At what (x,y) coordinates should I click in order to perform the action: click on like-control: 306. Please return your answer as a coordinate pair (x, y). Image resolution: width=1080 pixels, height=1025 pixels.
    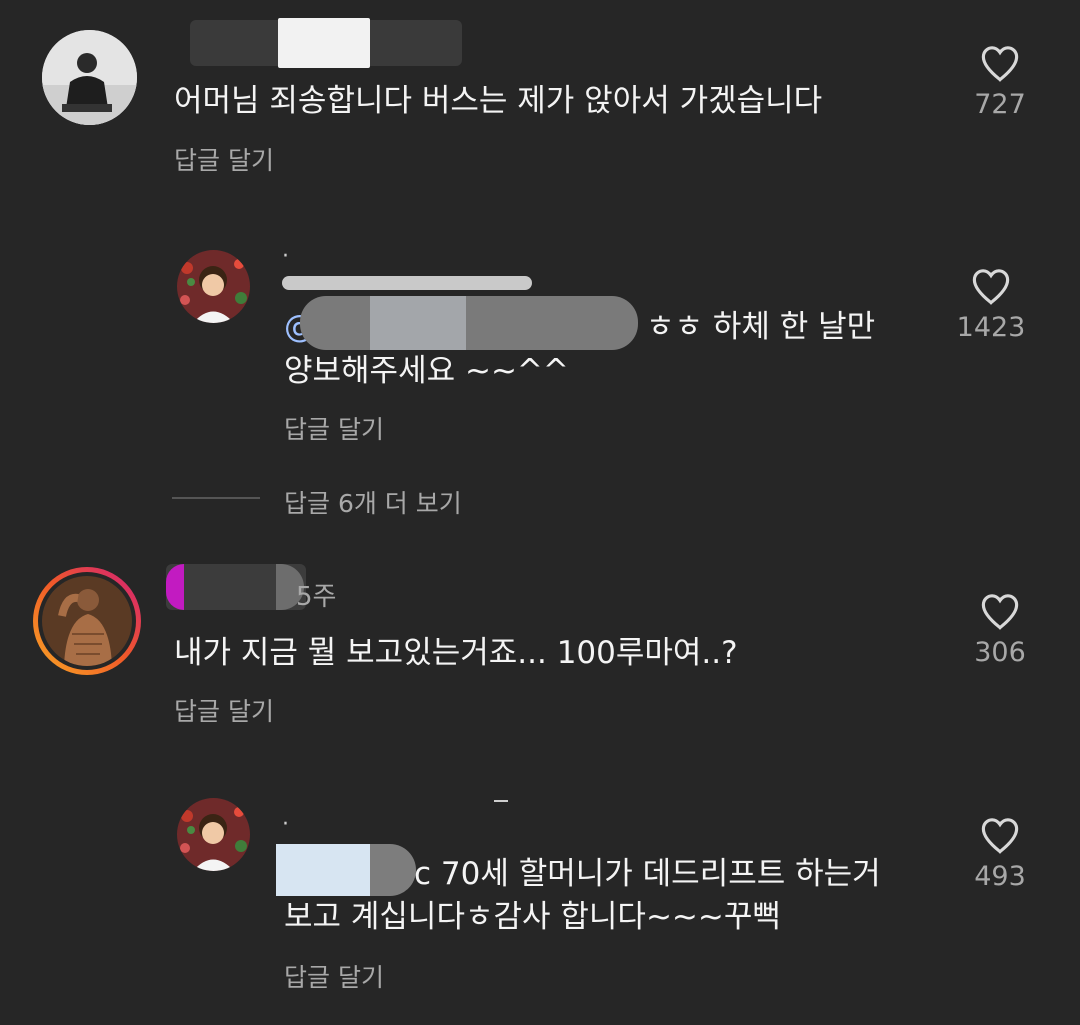
    Looking at the image, I should click on (1000, 629).